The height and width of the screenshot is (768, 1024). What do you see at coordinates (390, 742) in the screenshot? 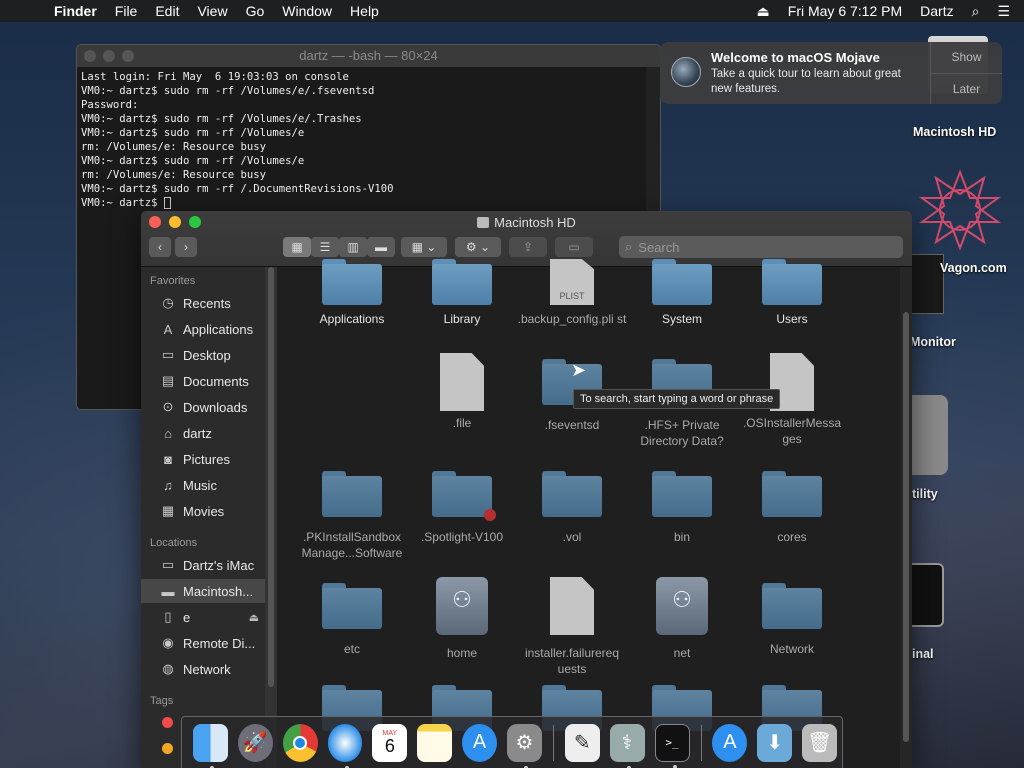
I see `dock-calendar-icon: MAY 6` at bounding box center [390, 742].